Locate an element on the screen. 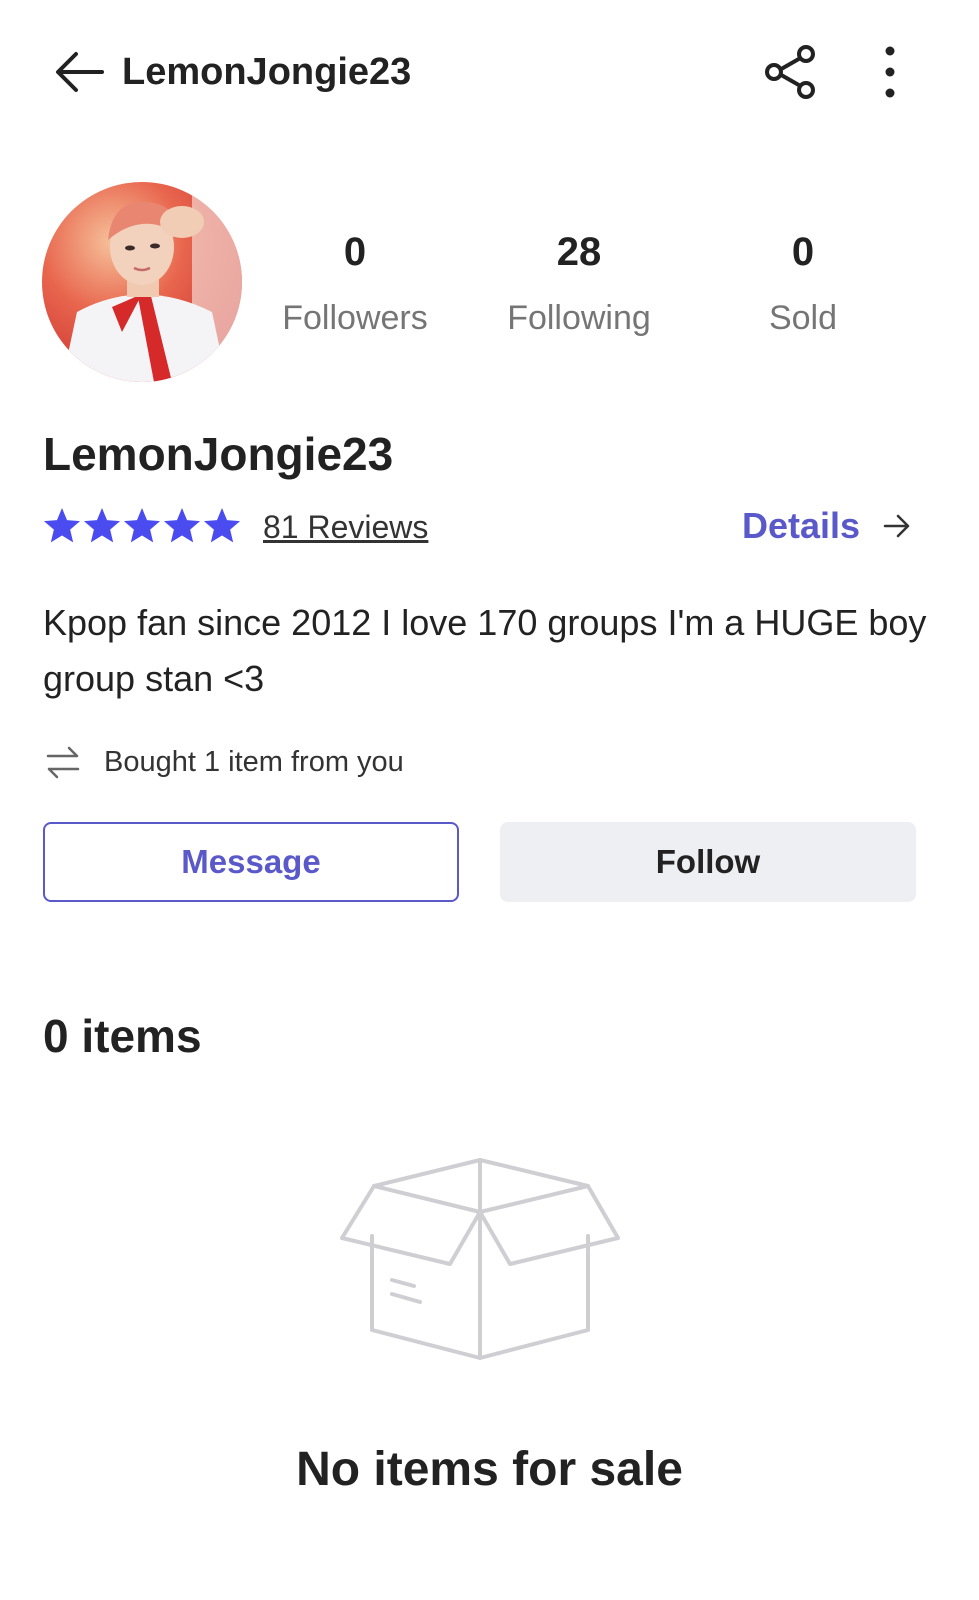 This screenshot has height=1600, width=979. arrow-right-icon is located at coordinates (897, 526).